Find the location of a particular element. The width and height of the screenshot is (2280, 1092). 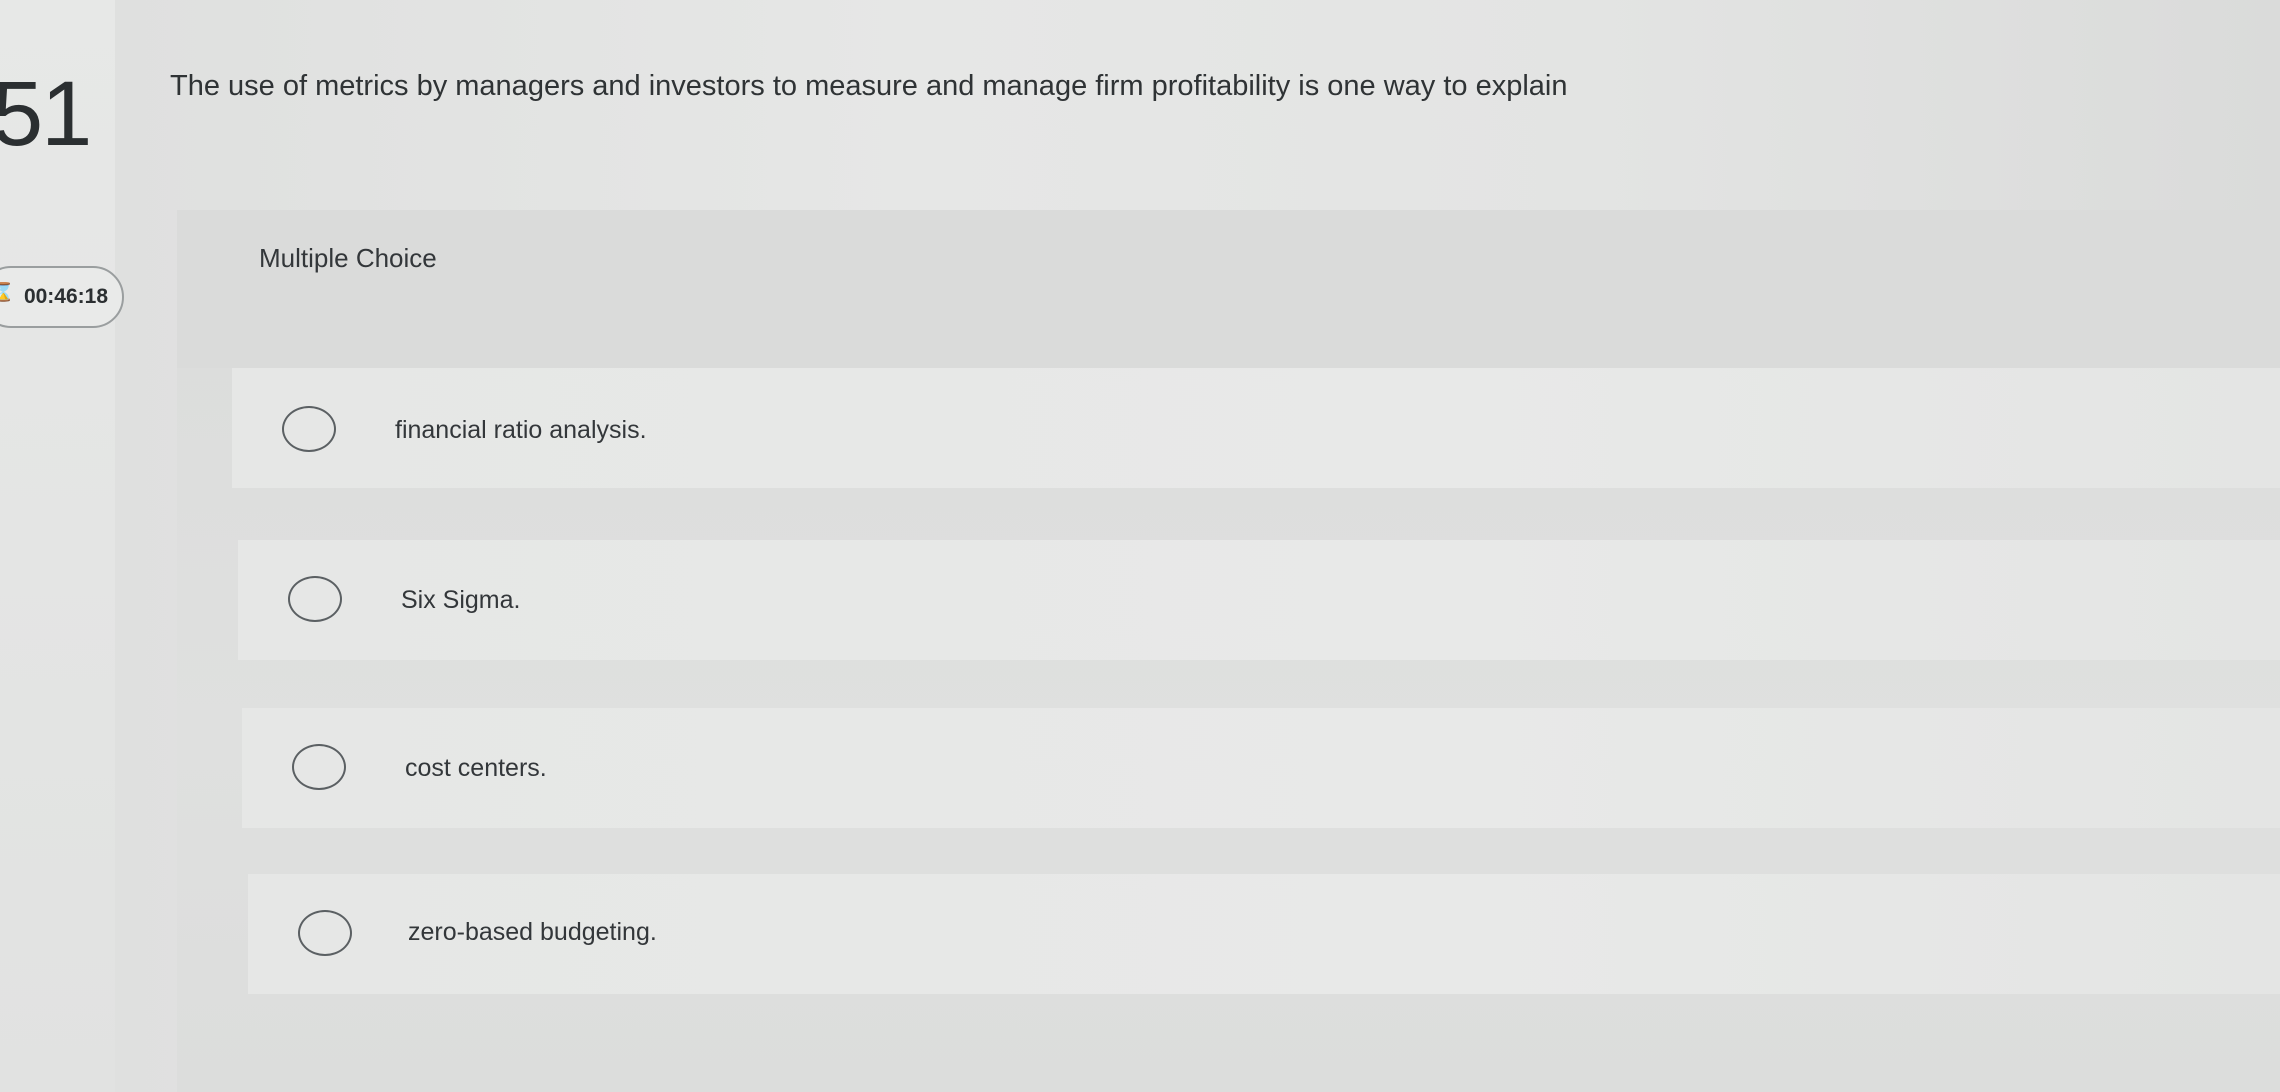

option-text: zero-based budgeting. is located at coordinates (532, 932).